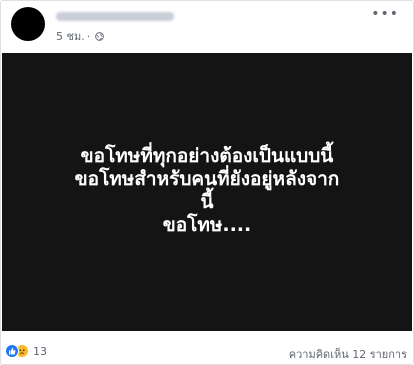 This screenshot has height=365, width=414. Describe the element at coordinates (40, 351) in the screenshot. I see `reaction-count: 13` at that location.